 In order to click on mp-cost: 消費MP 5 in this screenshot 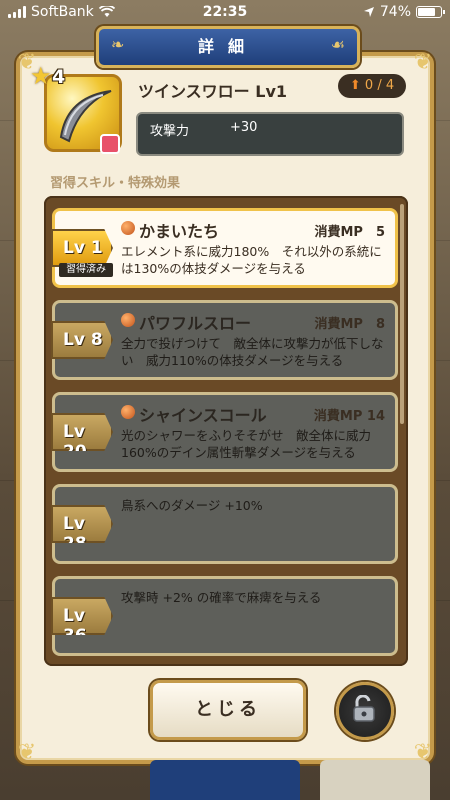, I will do `click(349, 232)`.